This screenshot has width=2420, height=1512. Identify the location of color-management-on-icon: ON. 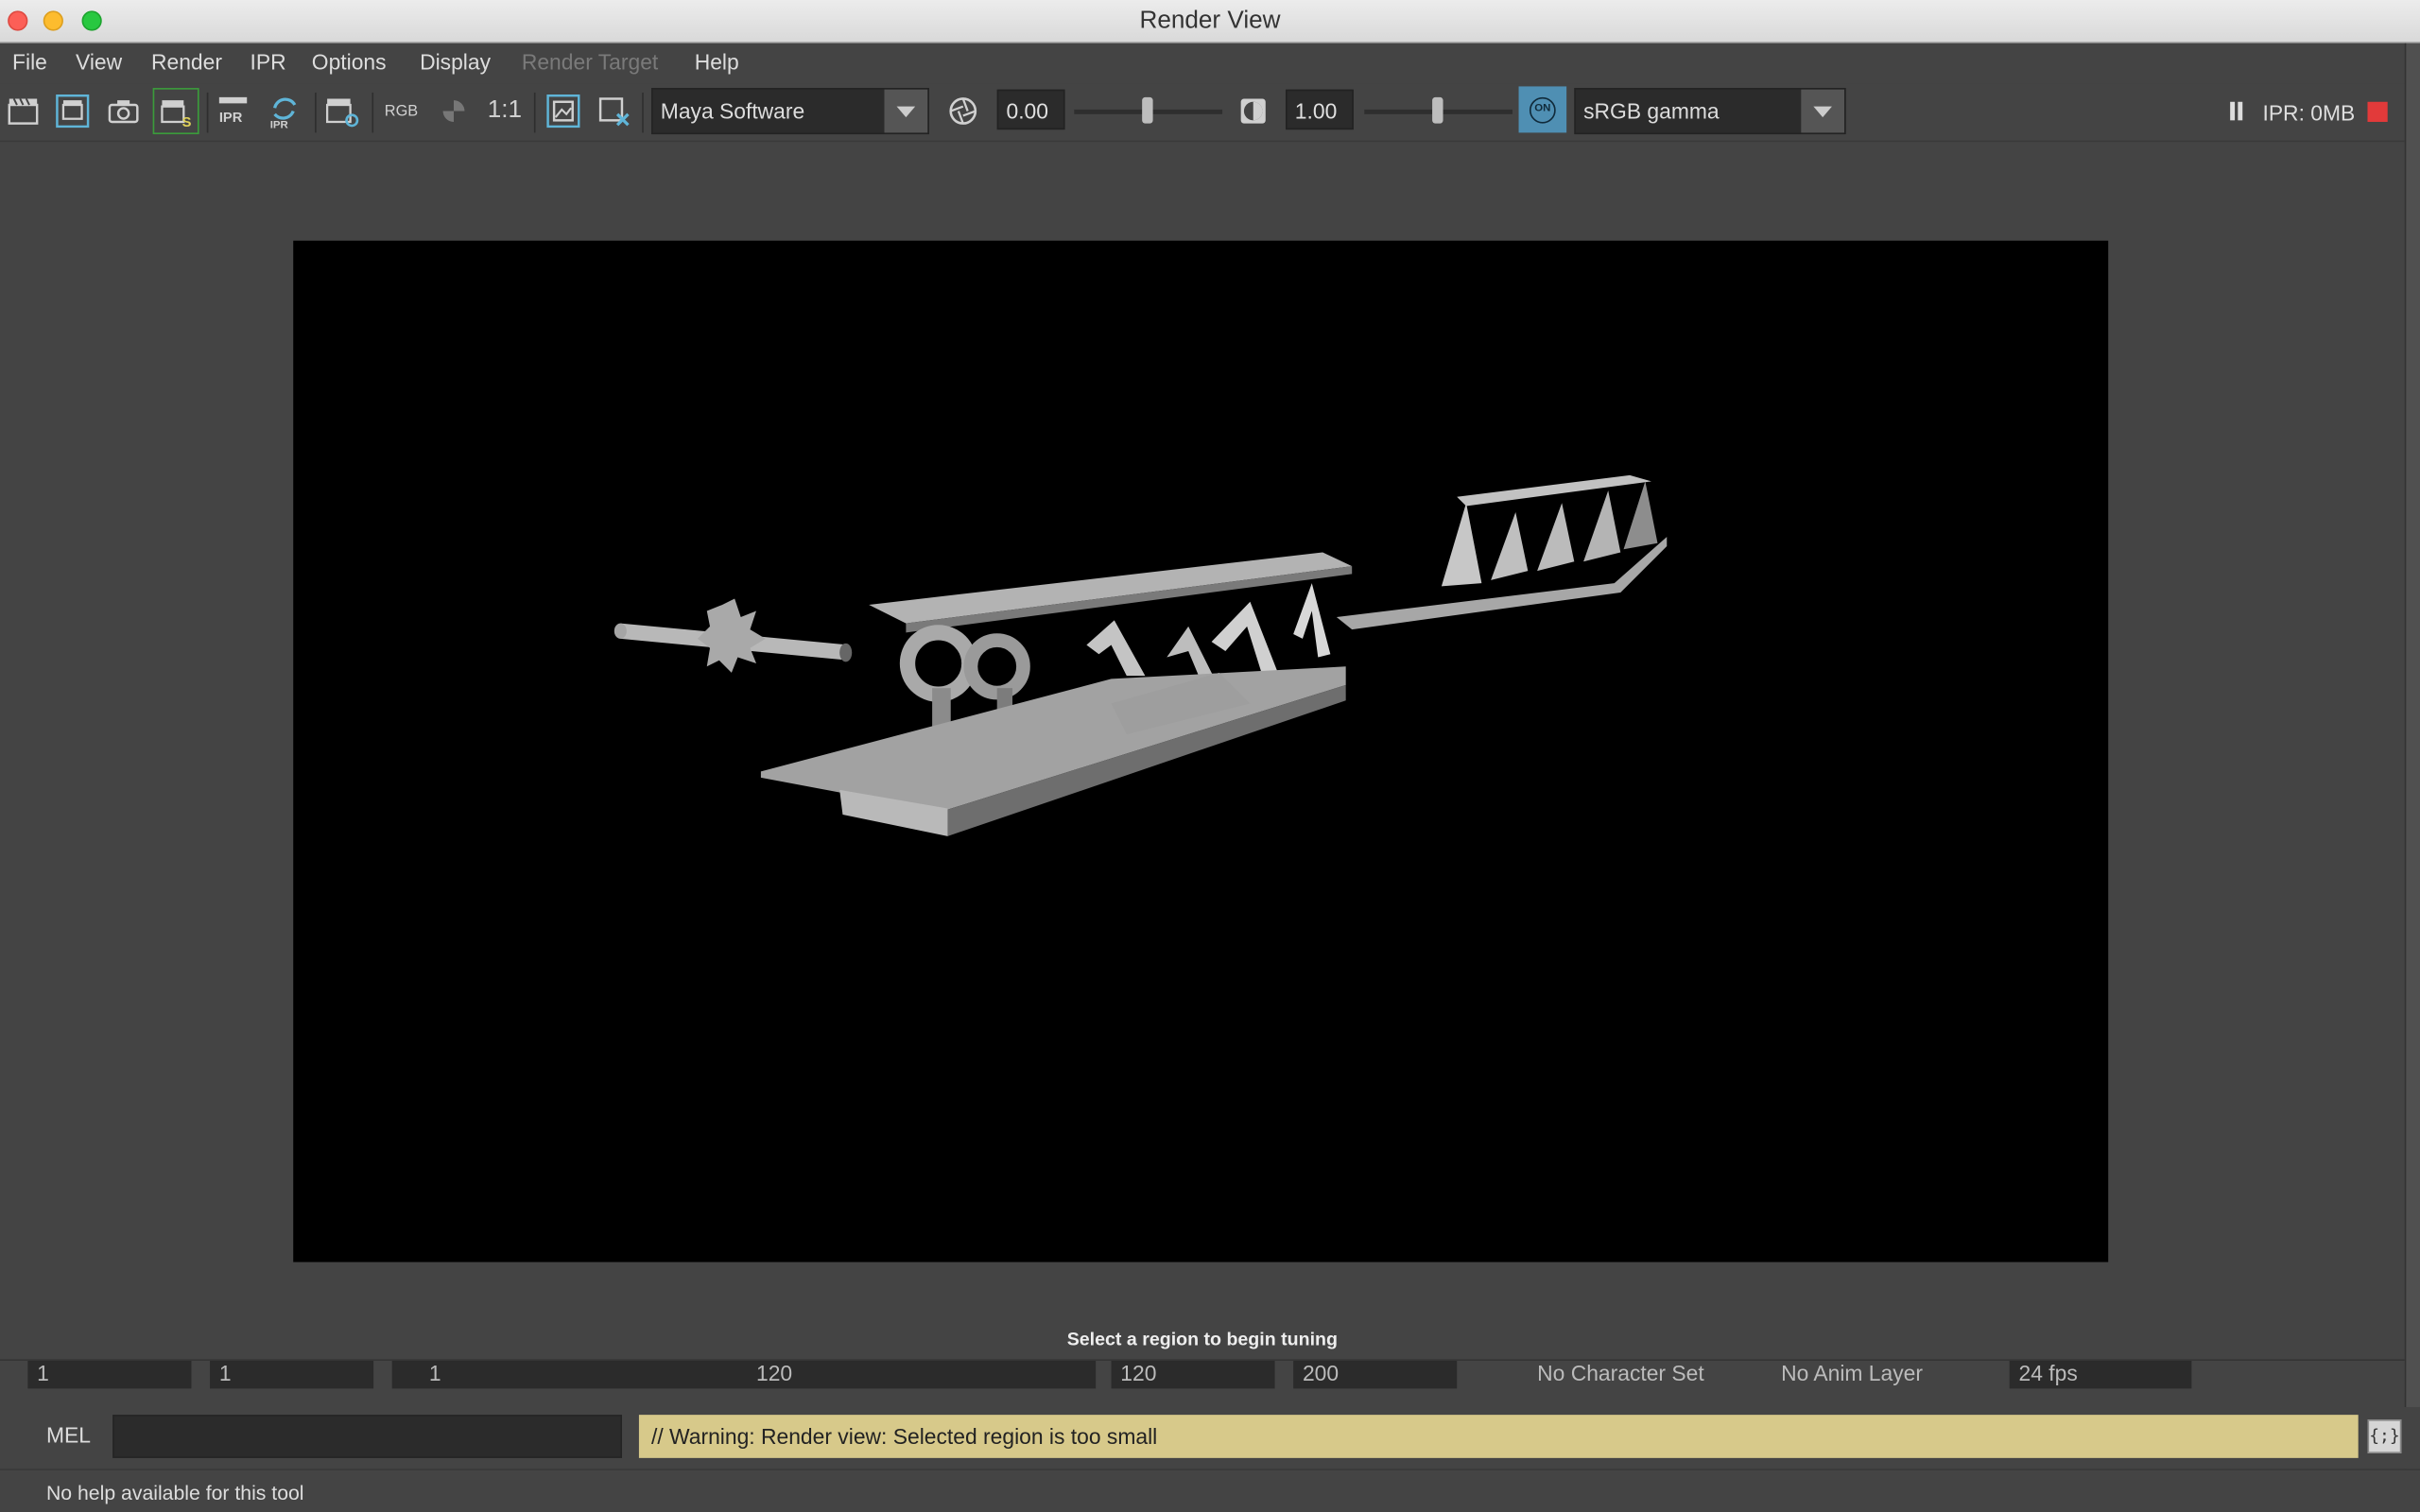
(1542, 110).